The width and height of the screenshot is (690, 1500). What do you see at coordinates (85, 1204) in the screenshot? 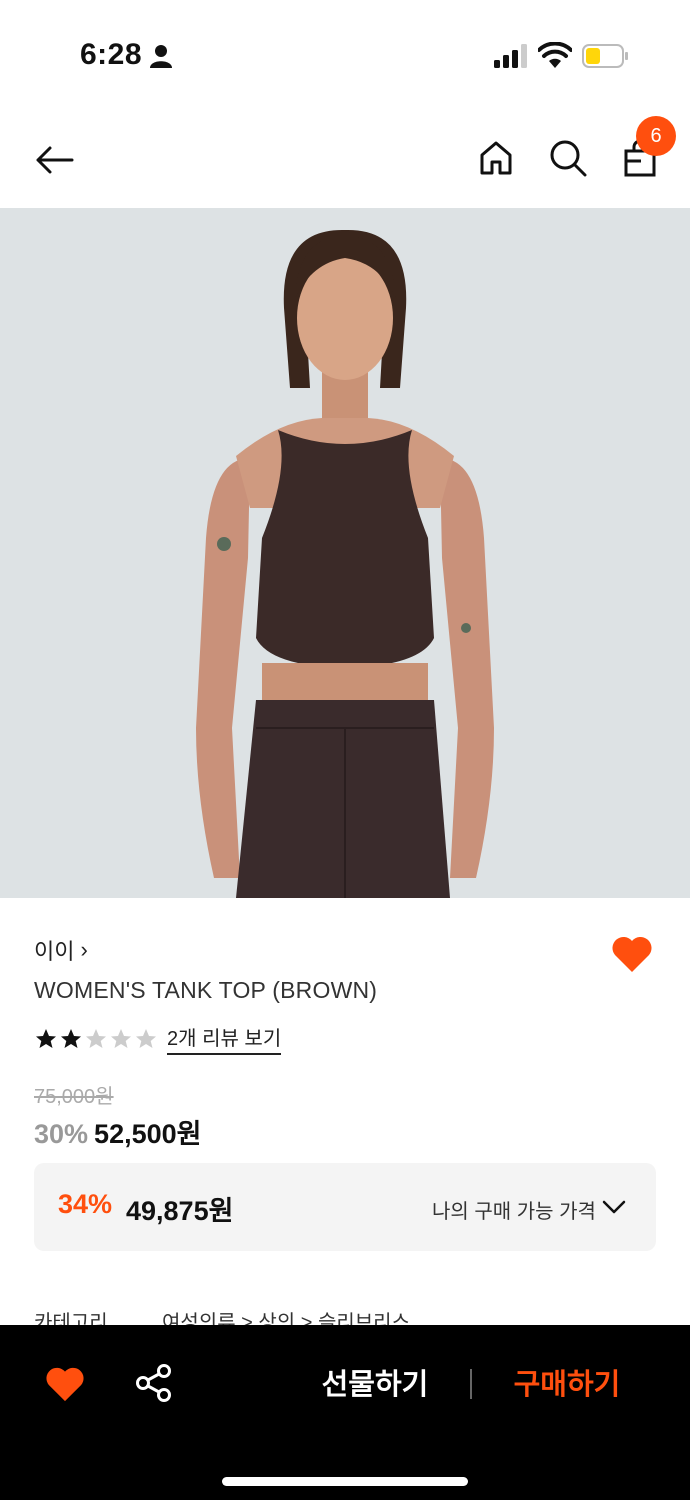
I see `my-discount-rate: 34%` at bounding box center [85, 1204].